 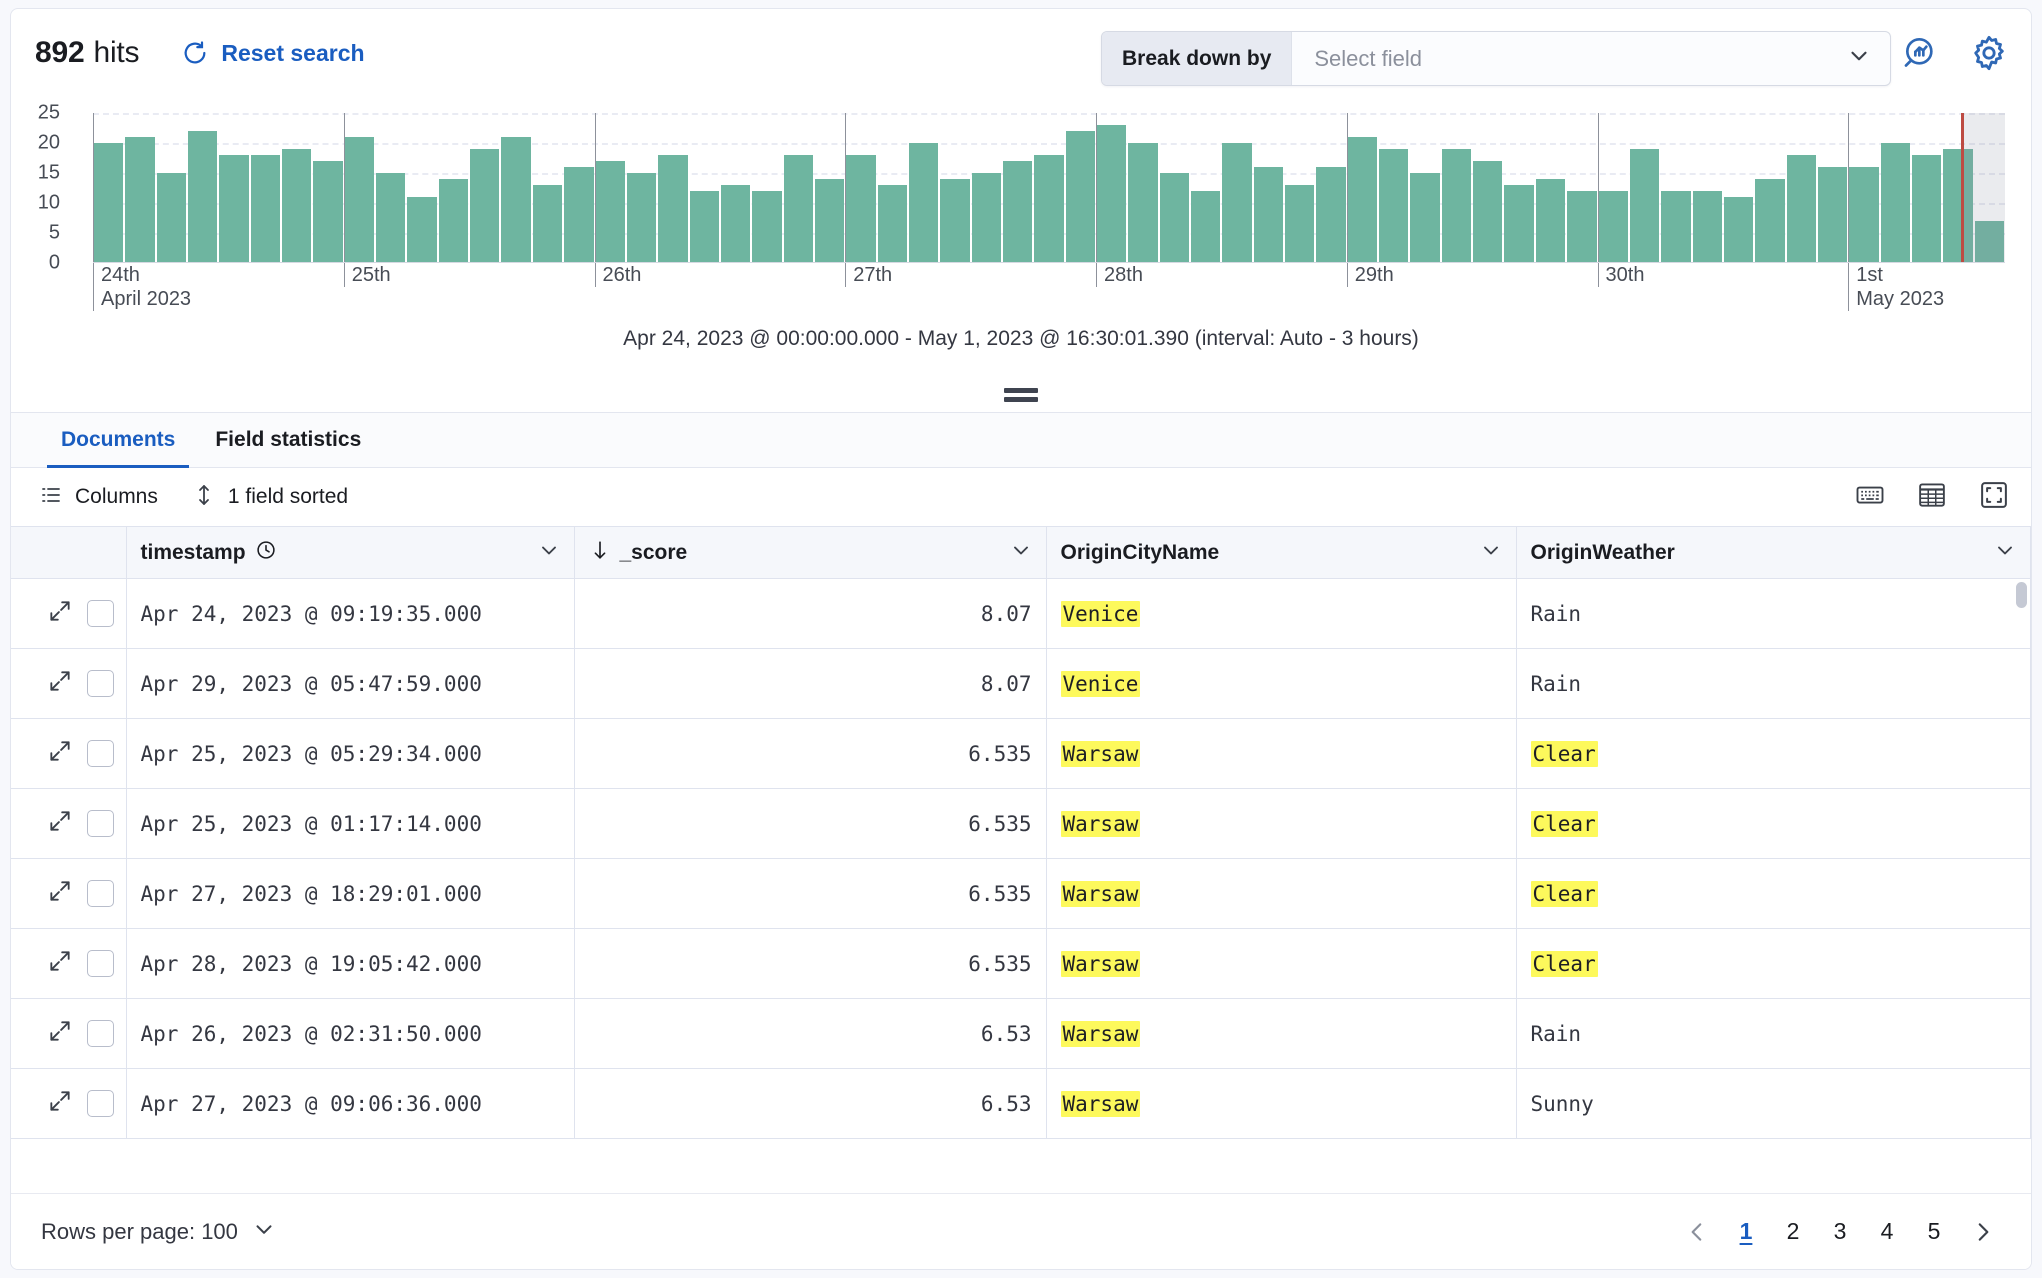 I want to click on cell-timestamp: Apr 29, 2023 @ 05:47:59.000, so click(x=350, y=683).